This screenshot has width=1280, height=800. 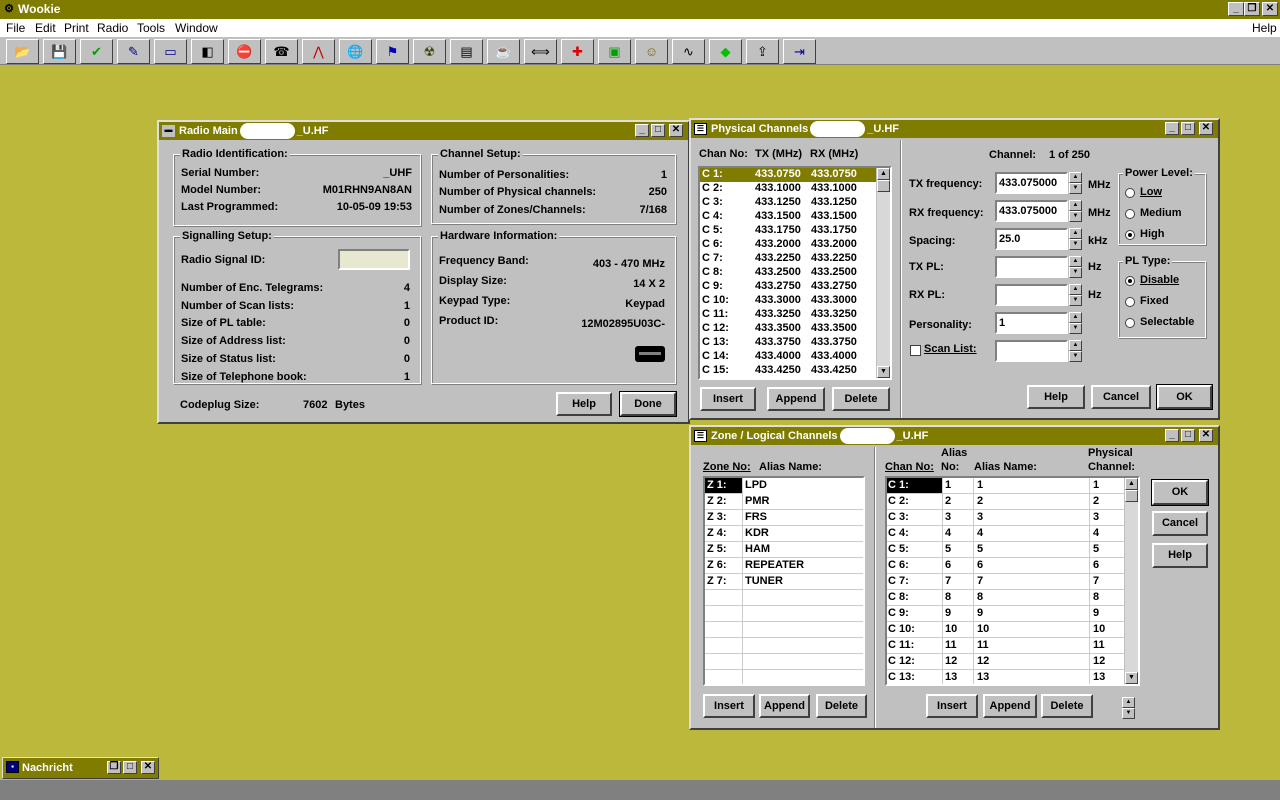 I want to click on radio-main-maximize: □, so click(x=658, y=130).